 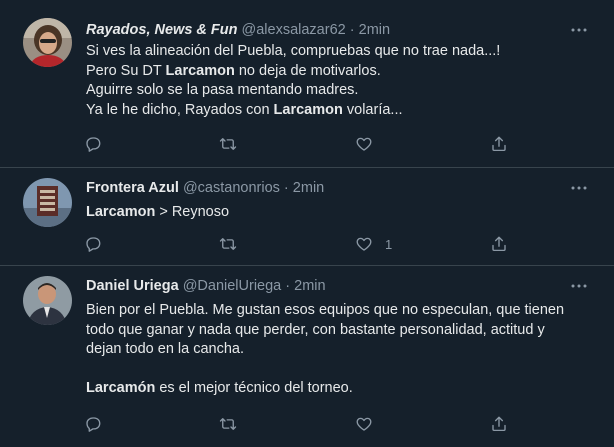 I want to click on mention-bold: Larcamón, so click(x=121, y=388).